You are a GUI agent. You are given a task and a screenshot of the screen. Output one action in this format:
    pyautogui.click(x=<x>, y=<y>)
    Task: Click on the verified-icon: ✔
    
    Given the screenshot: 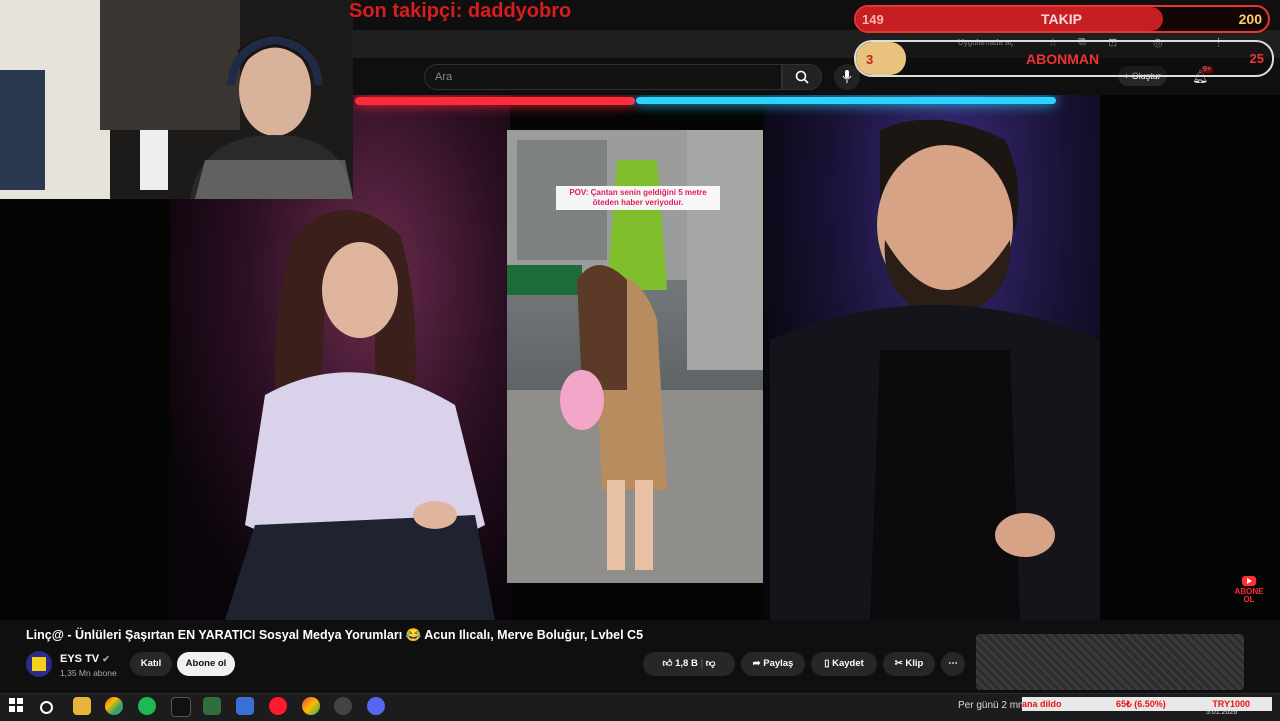 What is the action you would take?
    pyautogui.click(x=106, y=659)
    